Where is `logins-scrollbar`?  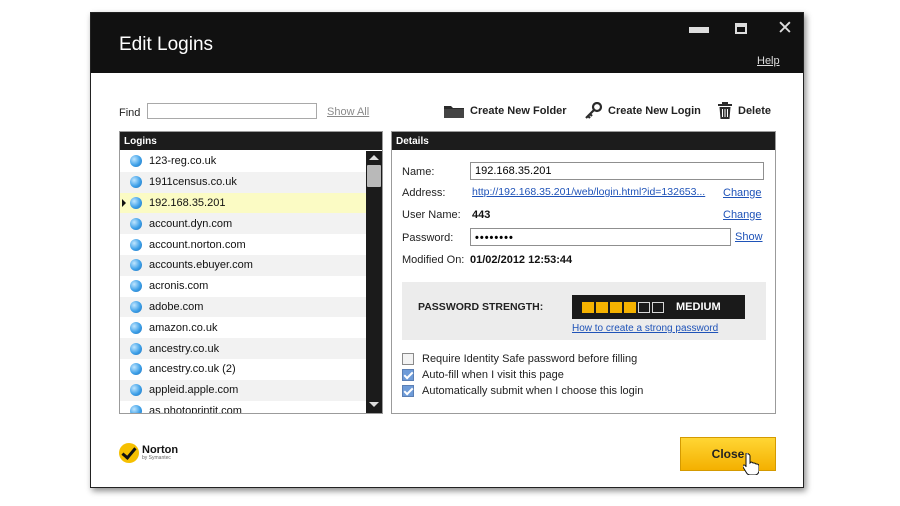 logins-scrollbar is located at coordinates (374, 282).